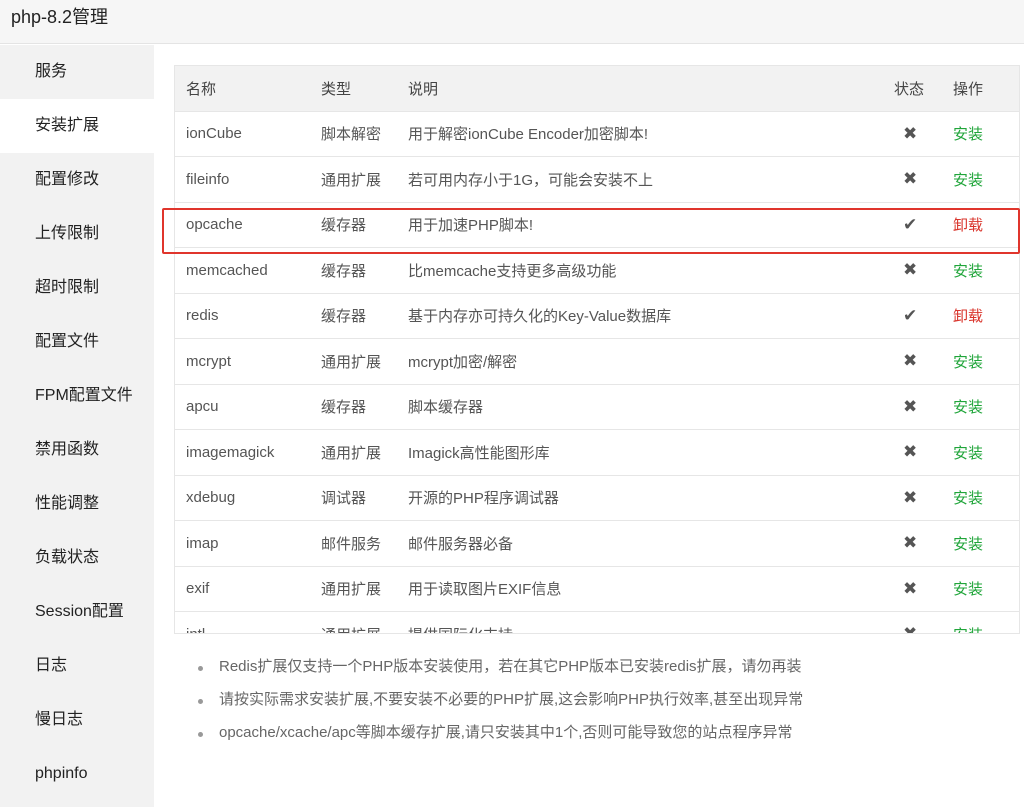 The height and width of the screenshot is (807, 1024). What do you see at coordinates (77, 504) in the screenshot?
I see `sidebar-item-performance: 性能调整` at bounding box center [77, 504].